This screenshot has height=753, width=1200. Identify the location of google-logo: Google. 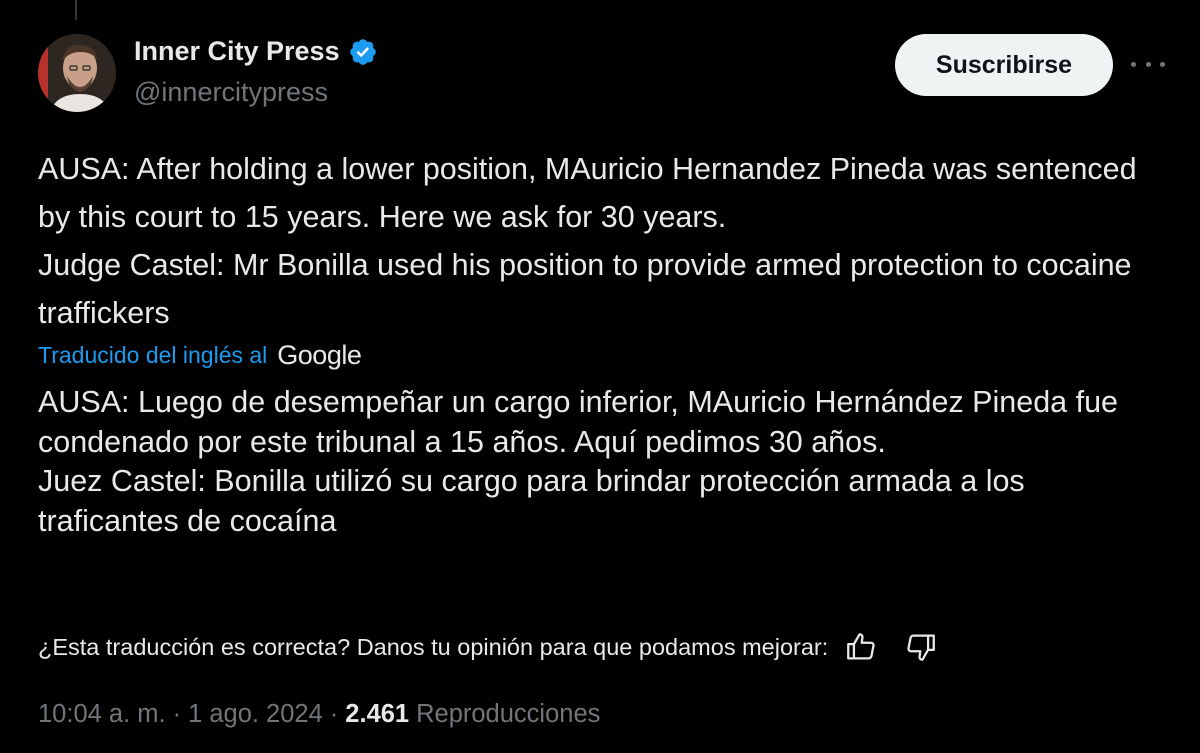
(319, 355).